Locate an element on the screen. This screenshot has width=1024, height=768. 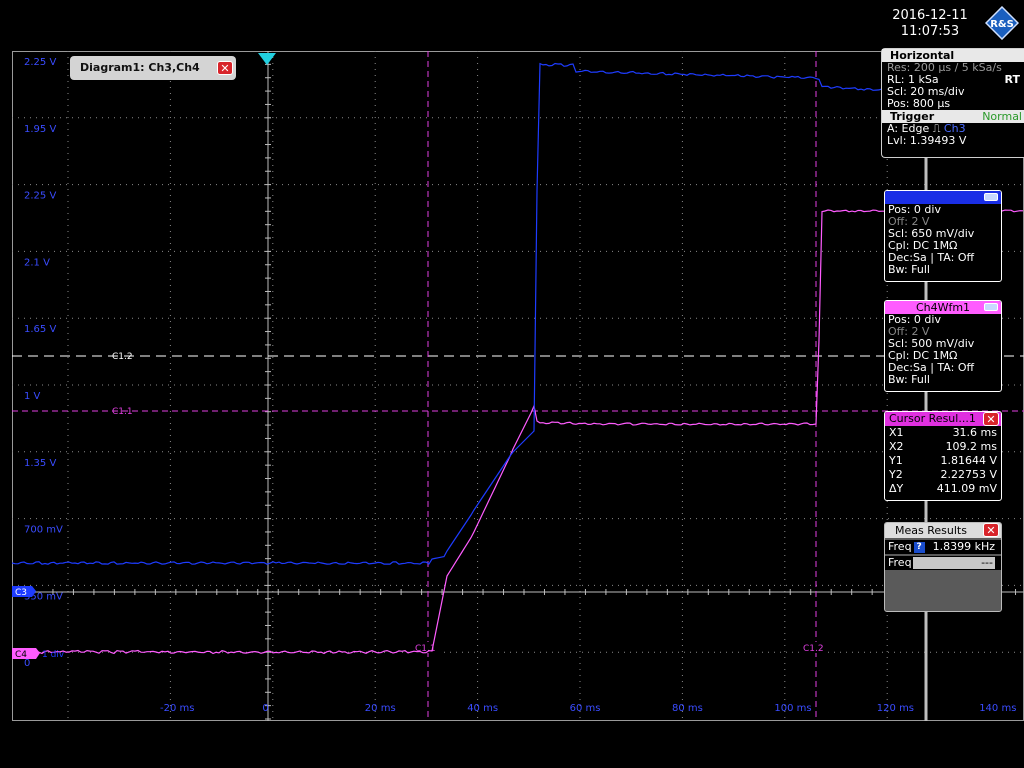
meas-row-2: Freq --- is located at coordinates (943, 563).